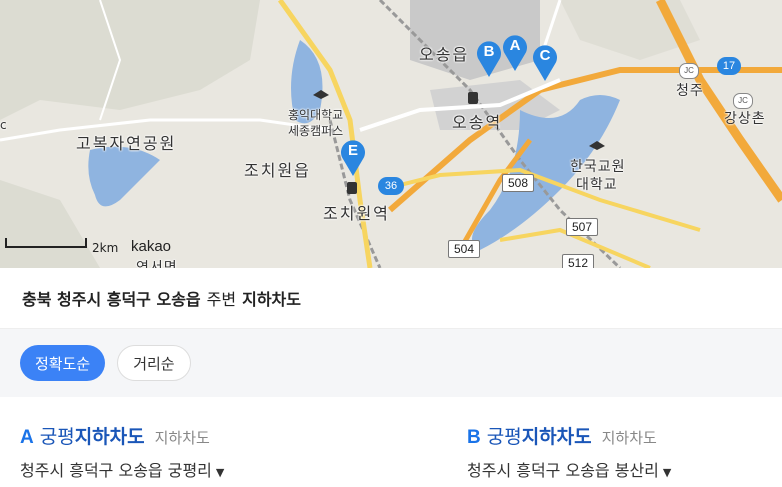 This screenshot has width=782, height=487. I want to click on kakao-logo: kakao, so click(151, 246).